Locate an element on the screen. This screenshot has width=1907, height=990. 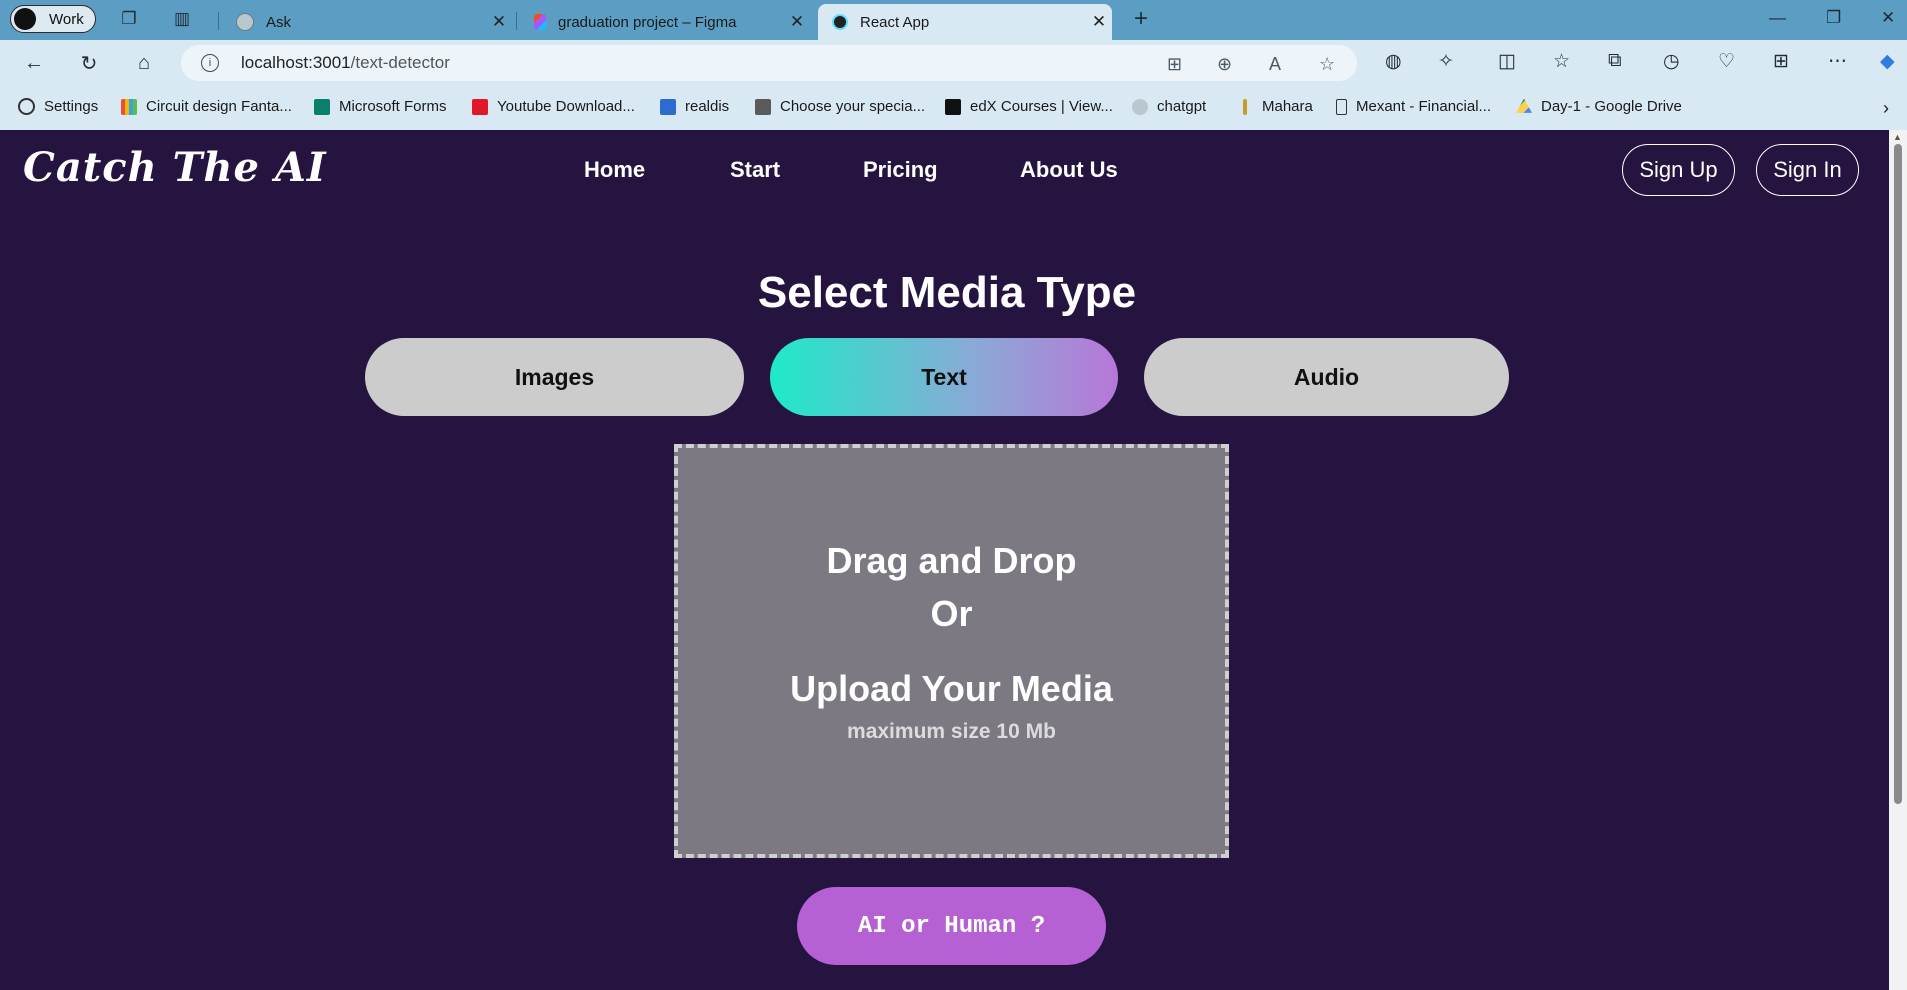
drive-icon is located at coordinates (1524, 105).